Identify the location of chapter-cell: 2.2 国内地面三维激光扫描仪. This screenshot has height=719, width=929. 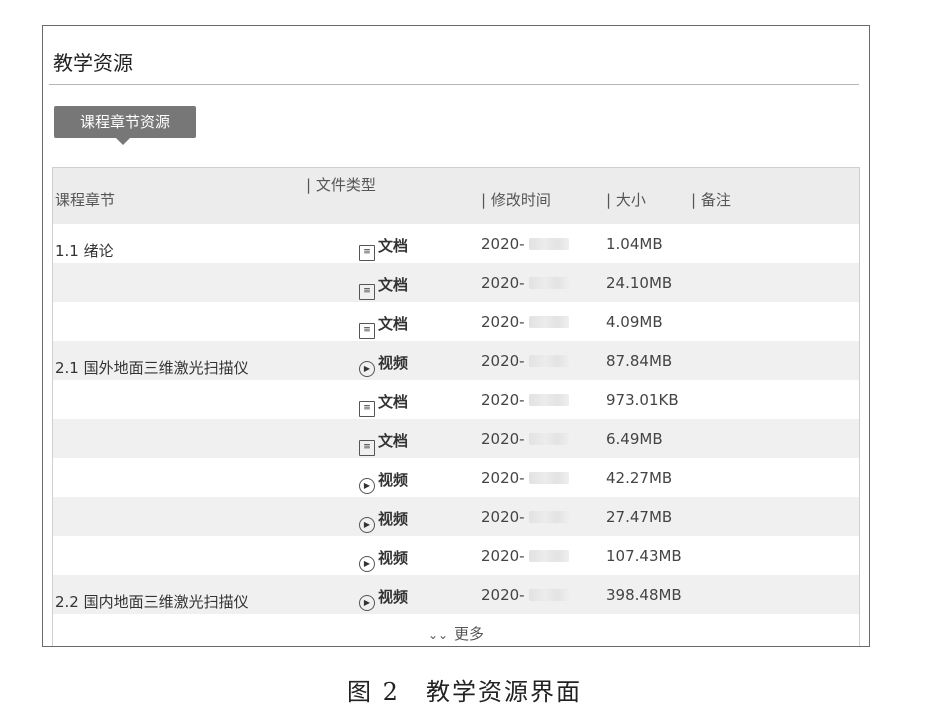
(152, 602).